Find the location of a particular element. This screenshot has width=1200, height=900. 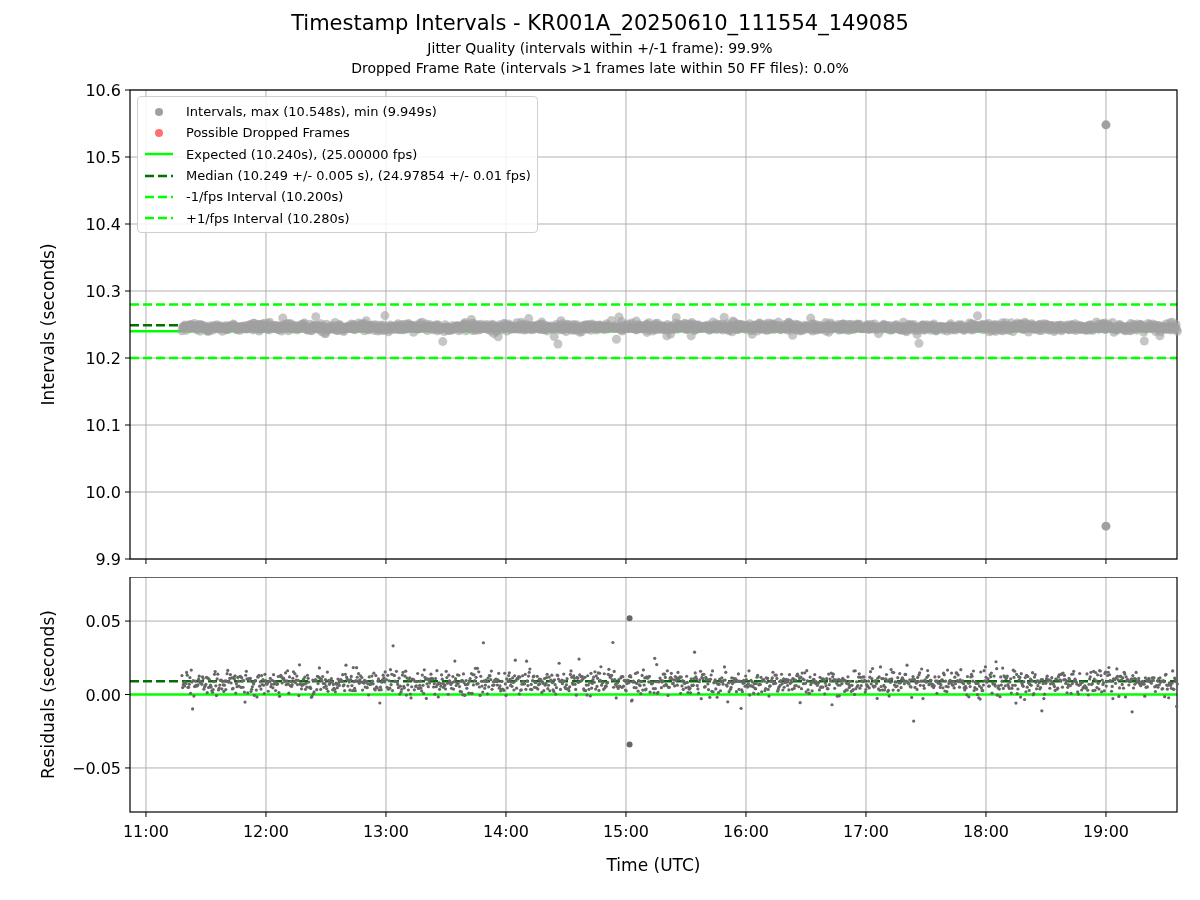

tick-label: 18:00 is located at coordinates (985, 831).